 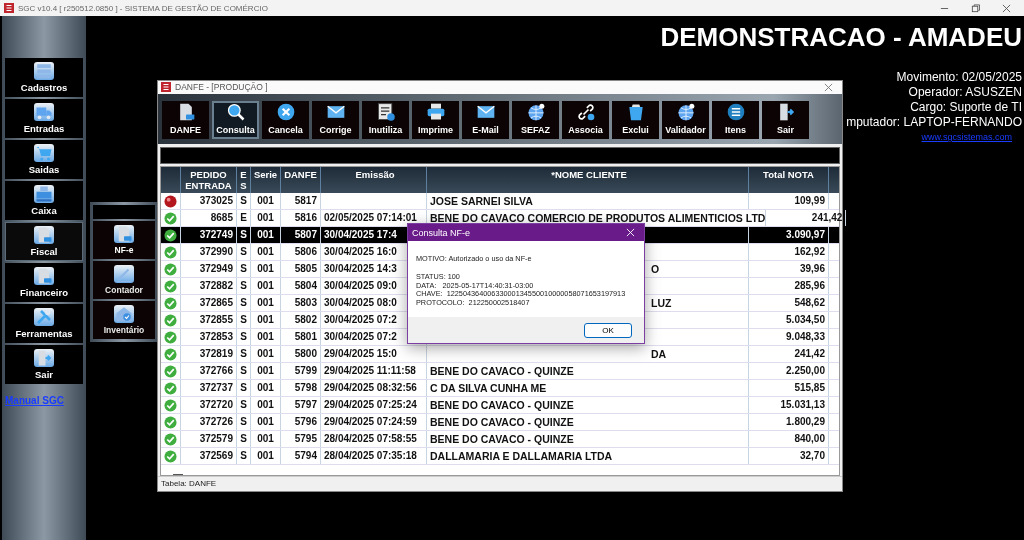 I want to click on sidebar-item: Entradas, so click(x=44, y=118).